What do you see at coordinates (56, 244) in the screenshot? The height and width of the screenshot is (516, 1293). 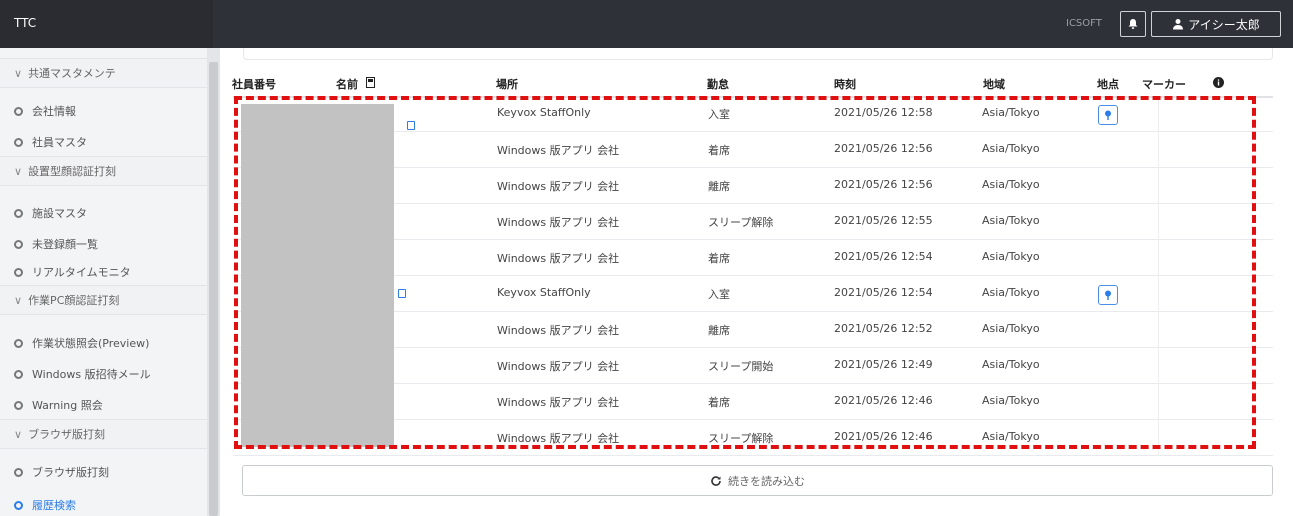 I see `sidebar-item-unregistered-faces: 未登録顔一覧` at bounding box center [56, 244].